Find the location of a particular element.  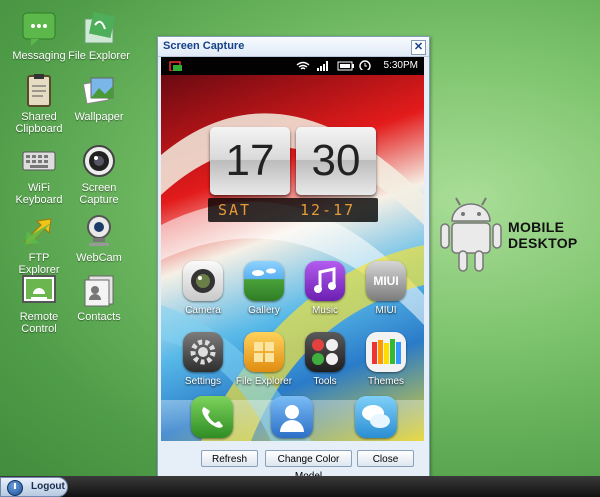

flip-clock-widget: 17 30 SAT 12-17 is located at coordinates (293, 175).